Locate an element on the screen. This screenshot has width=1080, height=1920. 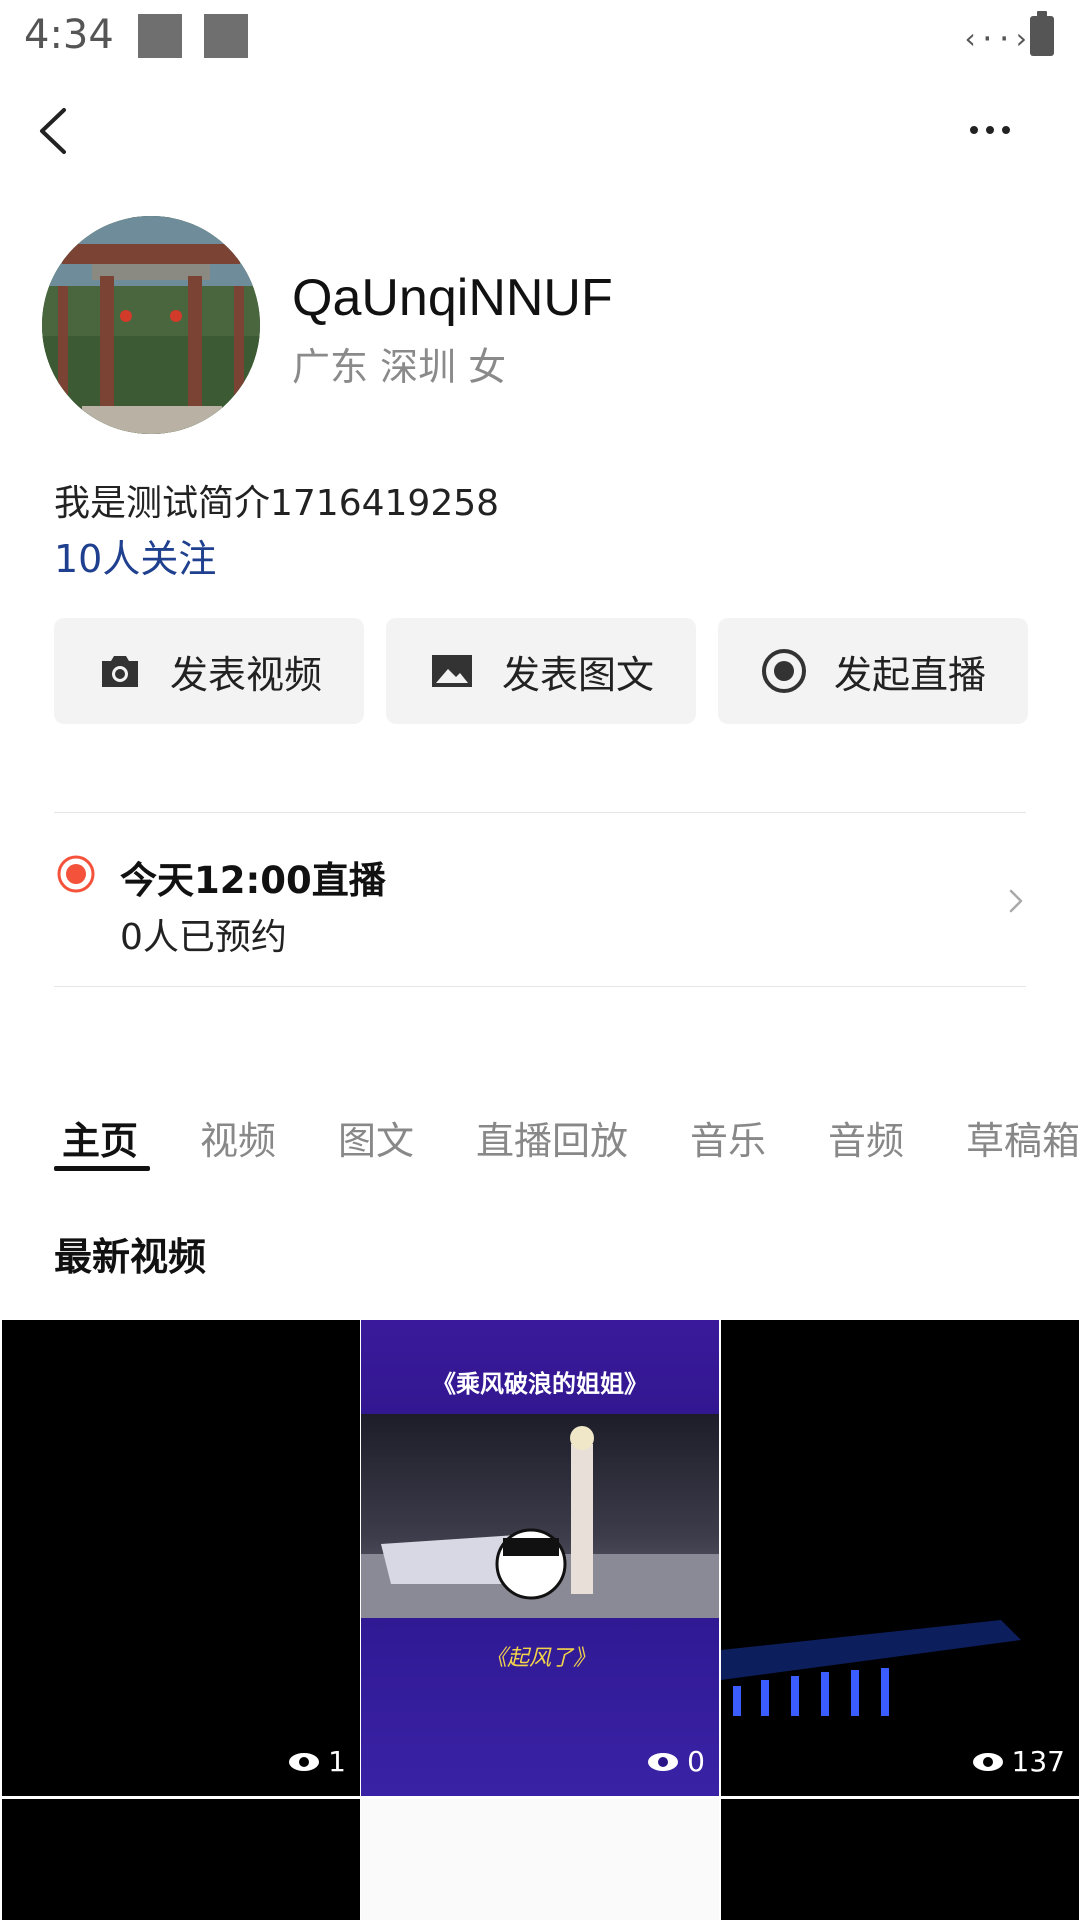
profile-tabs: 主页 视频 图文 直播回放 音乐 音频 草稿箱 is located at coordinates (540, 1139).